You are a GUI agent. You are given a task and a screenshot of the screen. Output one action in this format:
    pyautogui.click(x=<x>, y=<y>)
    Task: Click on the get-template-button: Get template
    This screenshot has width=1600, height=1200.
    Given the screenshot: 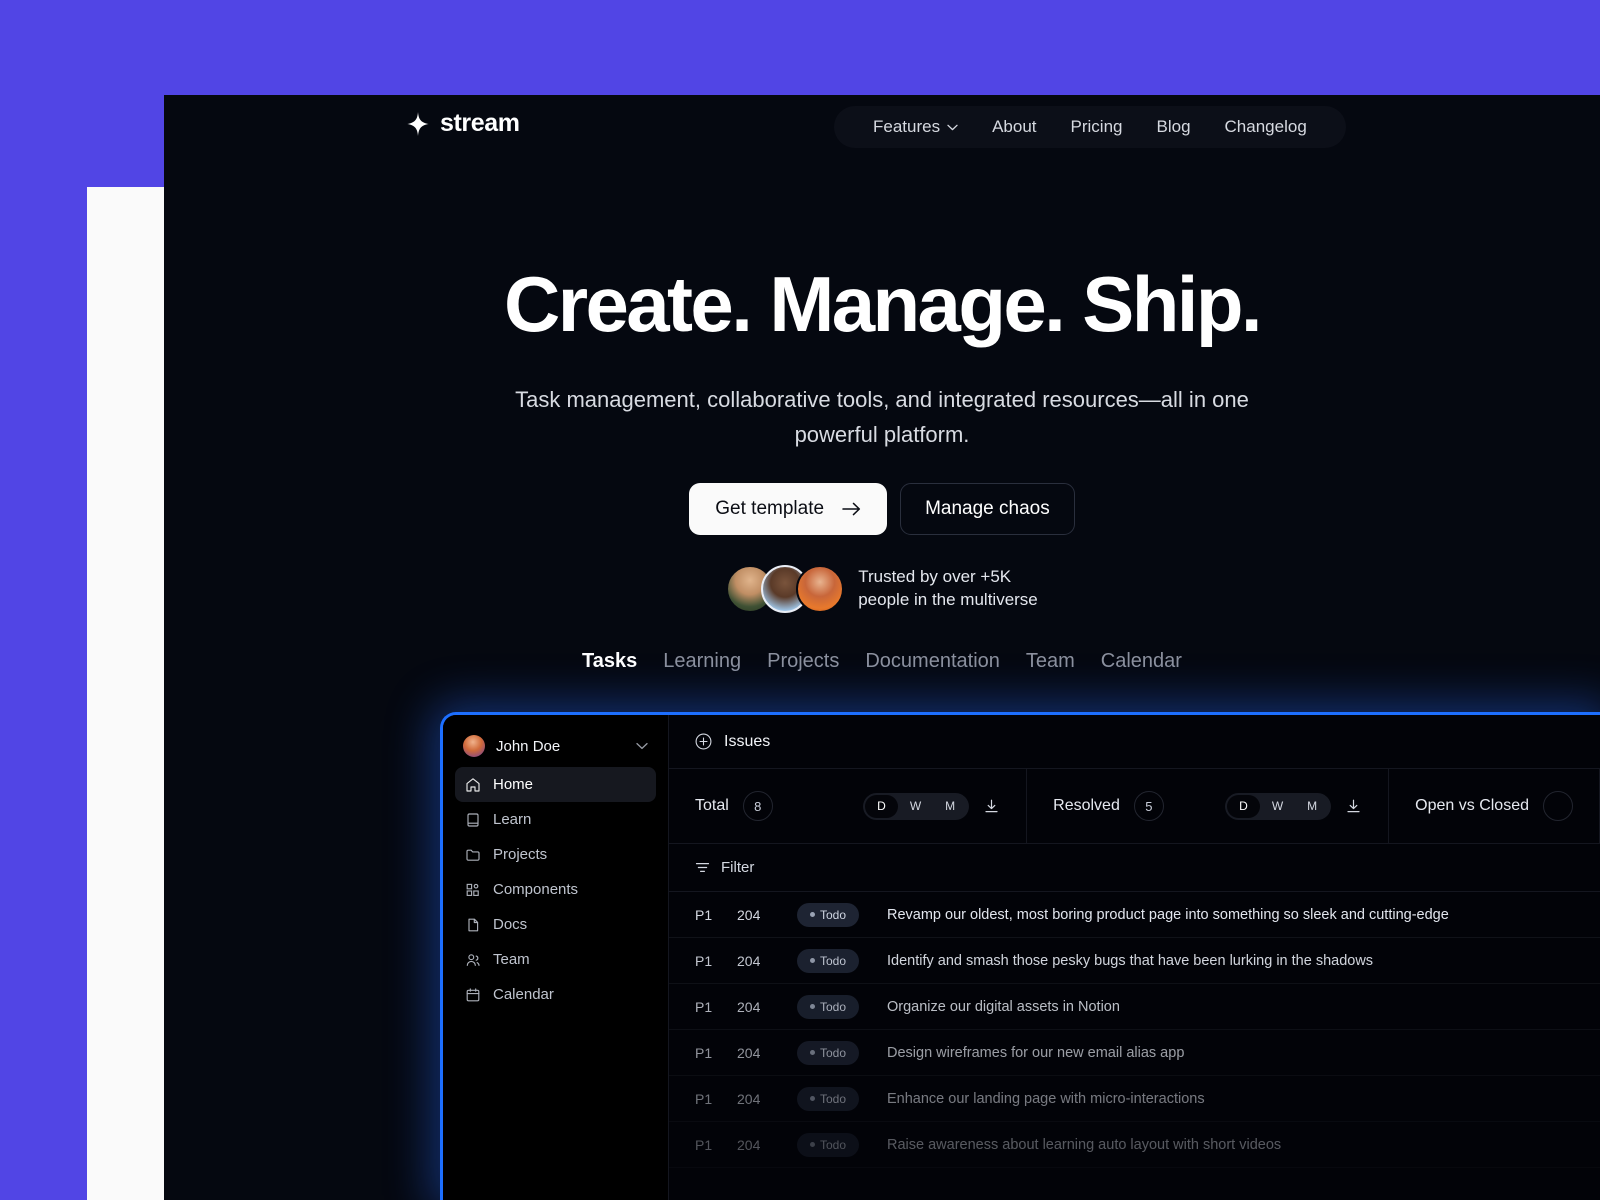 What is the action you would take?
    pyautogui.click(x=788, y=509)
    